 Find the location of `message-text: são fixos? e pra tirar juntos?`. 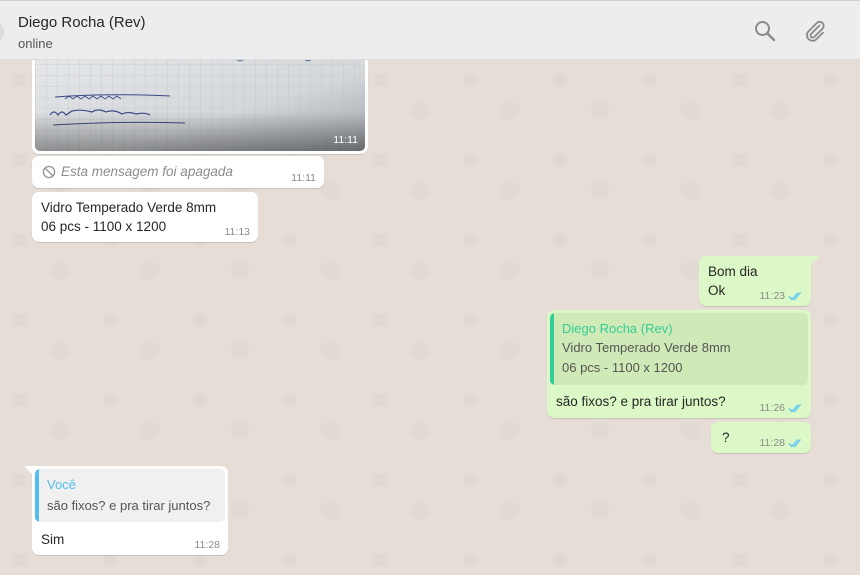

message-text: são fixos? e pra tirar juntos? is located at coordinates (641, 401).